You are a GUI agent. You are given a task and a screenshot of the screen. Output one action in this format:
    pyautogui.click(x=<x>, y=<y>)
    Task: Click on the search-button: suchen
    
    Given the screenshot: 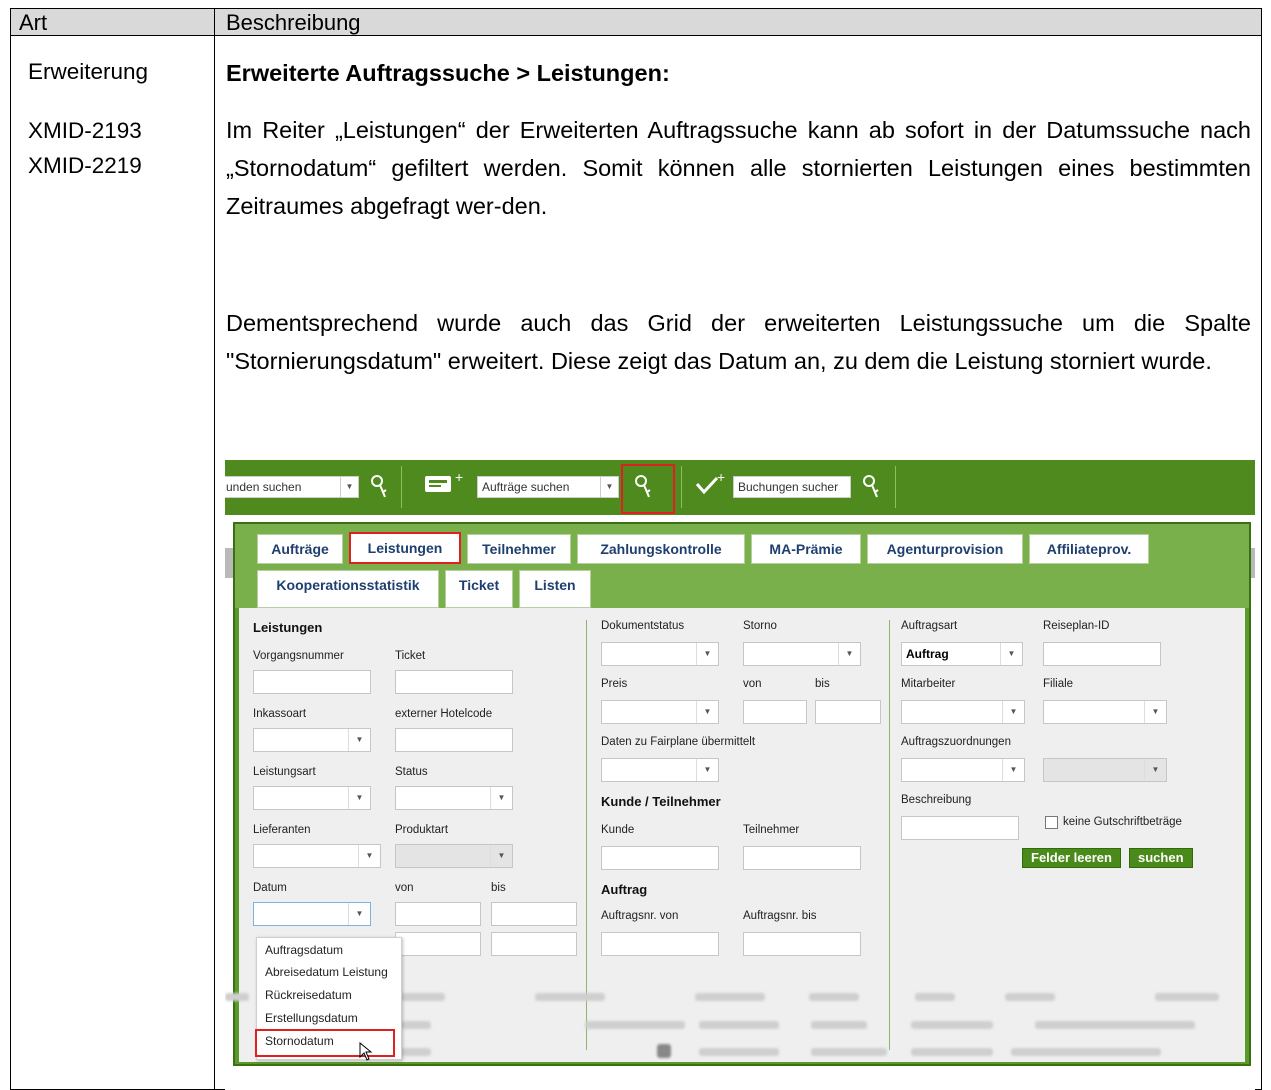 What is the action you would take?
    pyautogui.click(x=1161, y=858)
    